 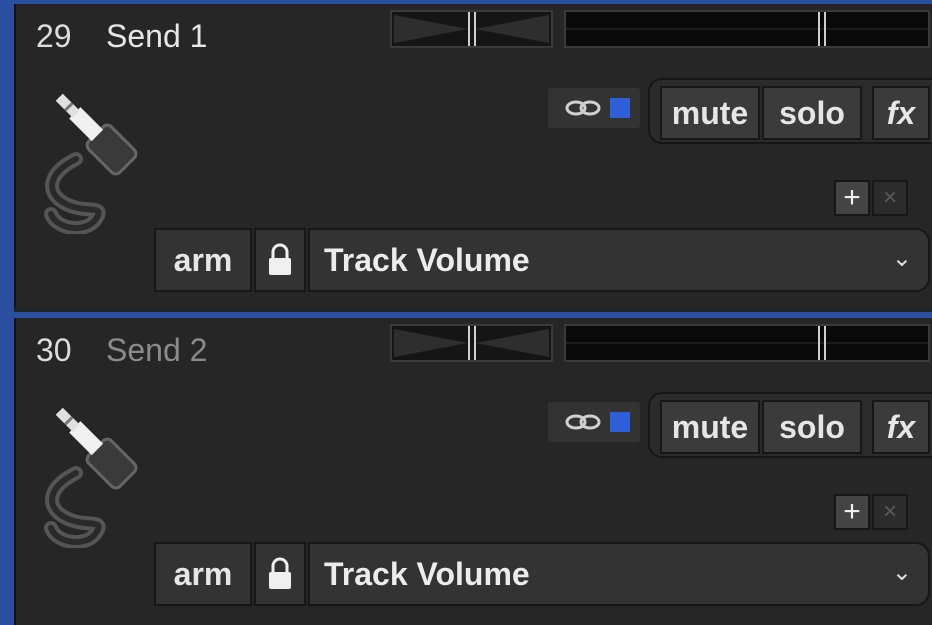 I want to click on track-name: Send 2, so click(x=156, y=350).